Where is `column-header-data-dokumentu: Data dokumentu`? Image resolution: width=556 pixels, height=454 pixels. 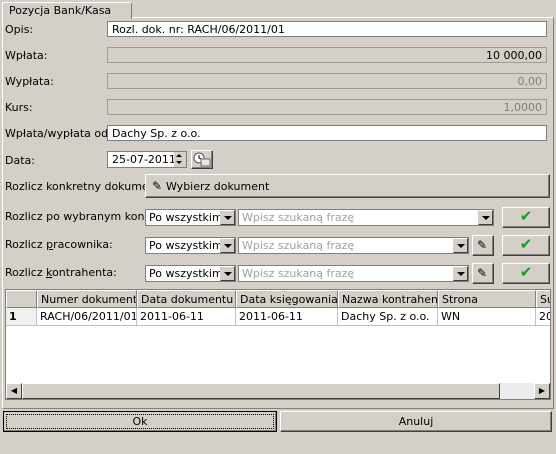 column-header-data-dokumentu: Data dokumentu is located at coordinates (186, 299).